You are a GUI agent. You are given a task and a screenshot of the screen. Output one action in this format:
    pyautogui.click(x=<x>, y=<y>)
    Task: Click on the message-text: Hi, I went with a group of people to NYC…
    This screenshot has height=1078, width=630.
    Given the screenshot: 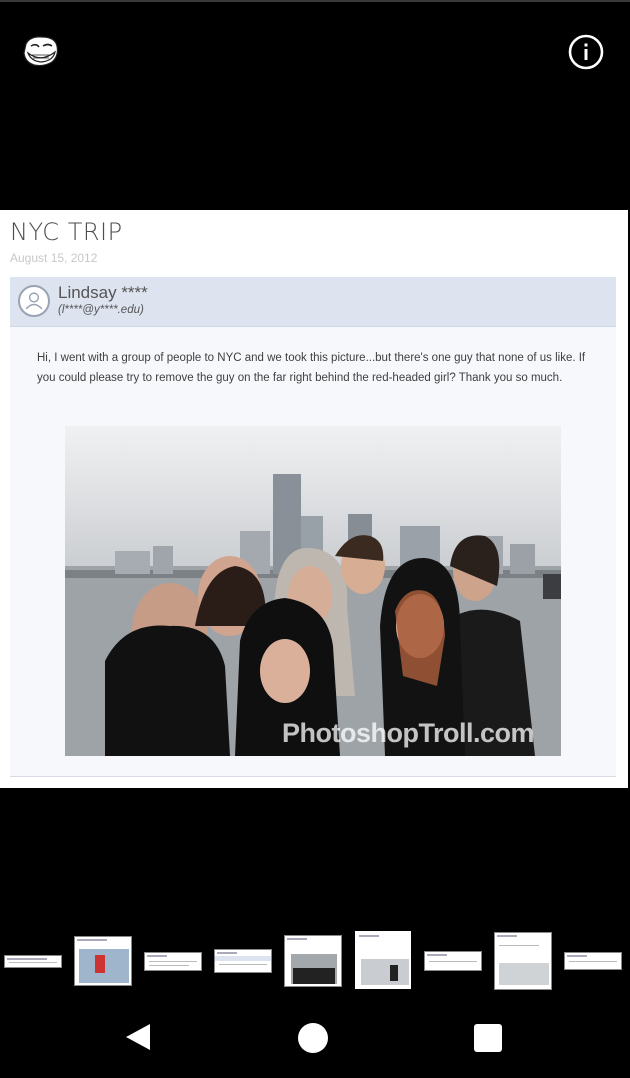 What is the action you would take?
    pyautogui.click(x=311, y=368)
    